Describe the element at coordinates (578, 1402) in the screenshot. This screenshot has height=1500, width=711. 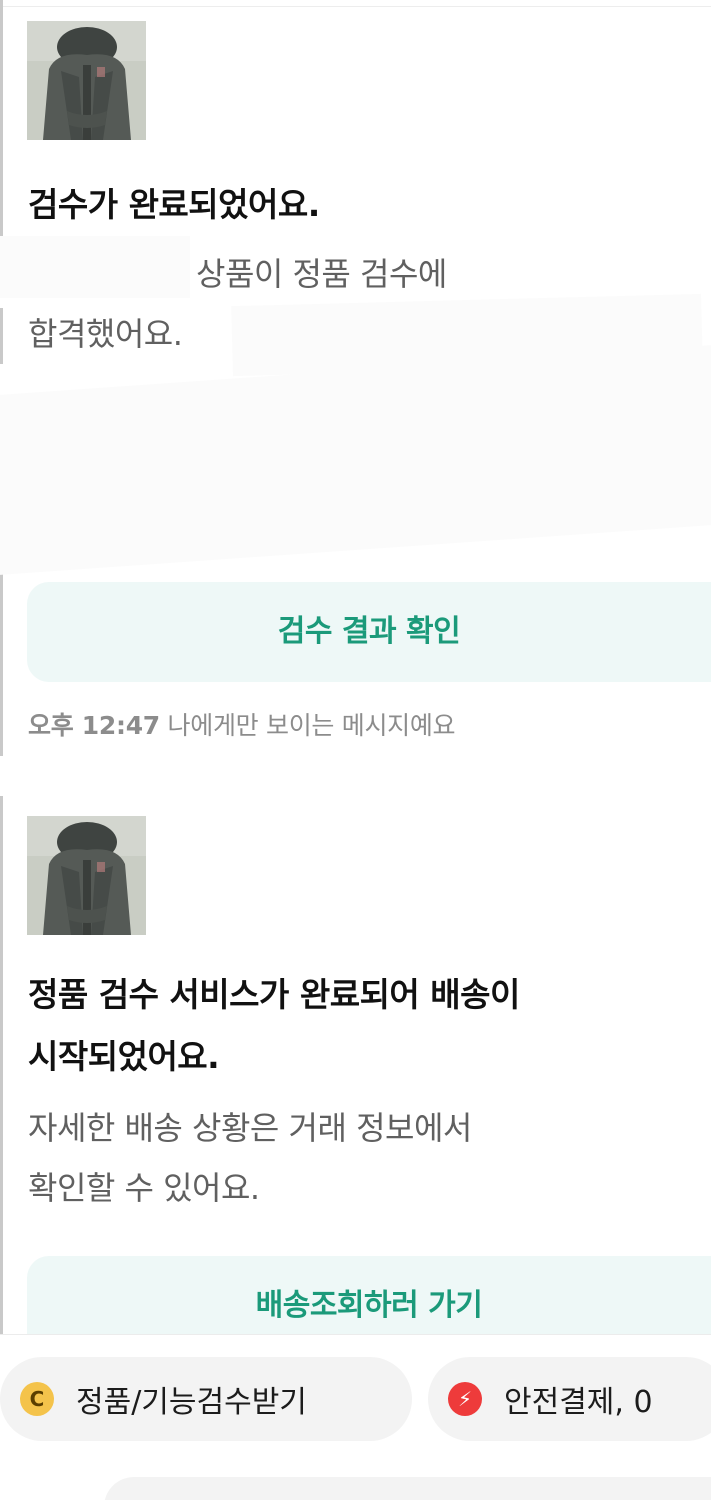
I see `chip-label: 안전결제, 0` at that location.